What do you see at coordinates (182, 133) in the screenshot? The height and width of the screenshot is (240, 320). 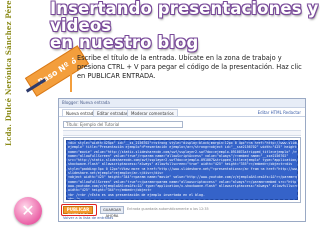 I see `editor-toolbar` at bounding box center [182, 133].